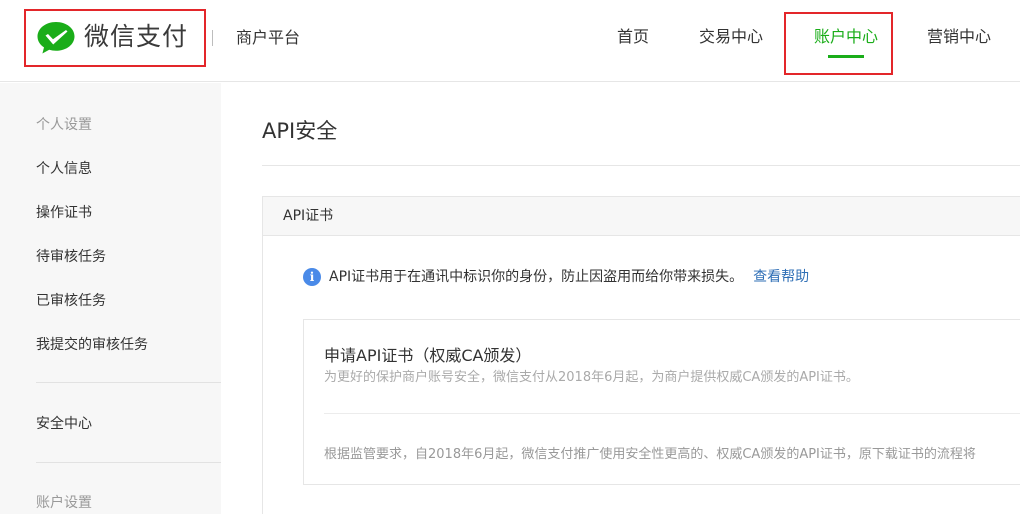 This screenshot has height=514, width=1020. What do you see at coordinates (64, 169) in the screenshot?
I see `sidebar-item-personal-info: 个人信息` at bounding box center [64, 169].